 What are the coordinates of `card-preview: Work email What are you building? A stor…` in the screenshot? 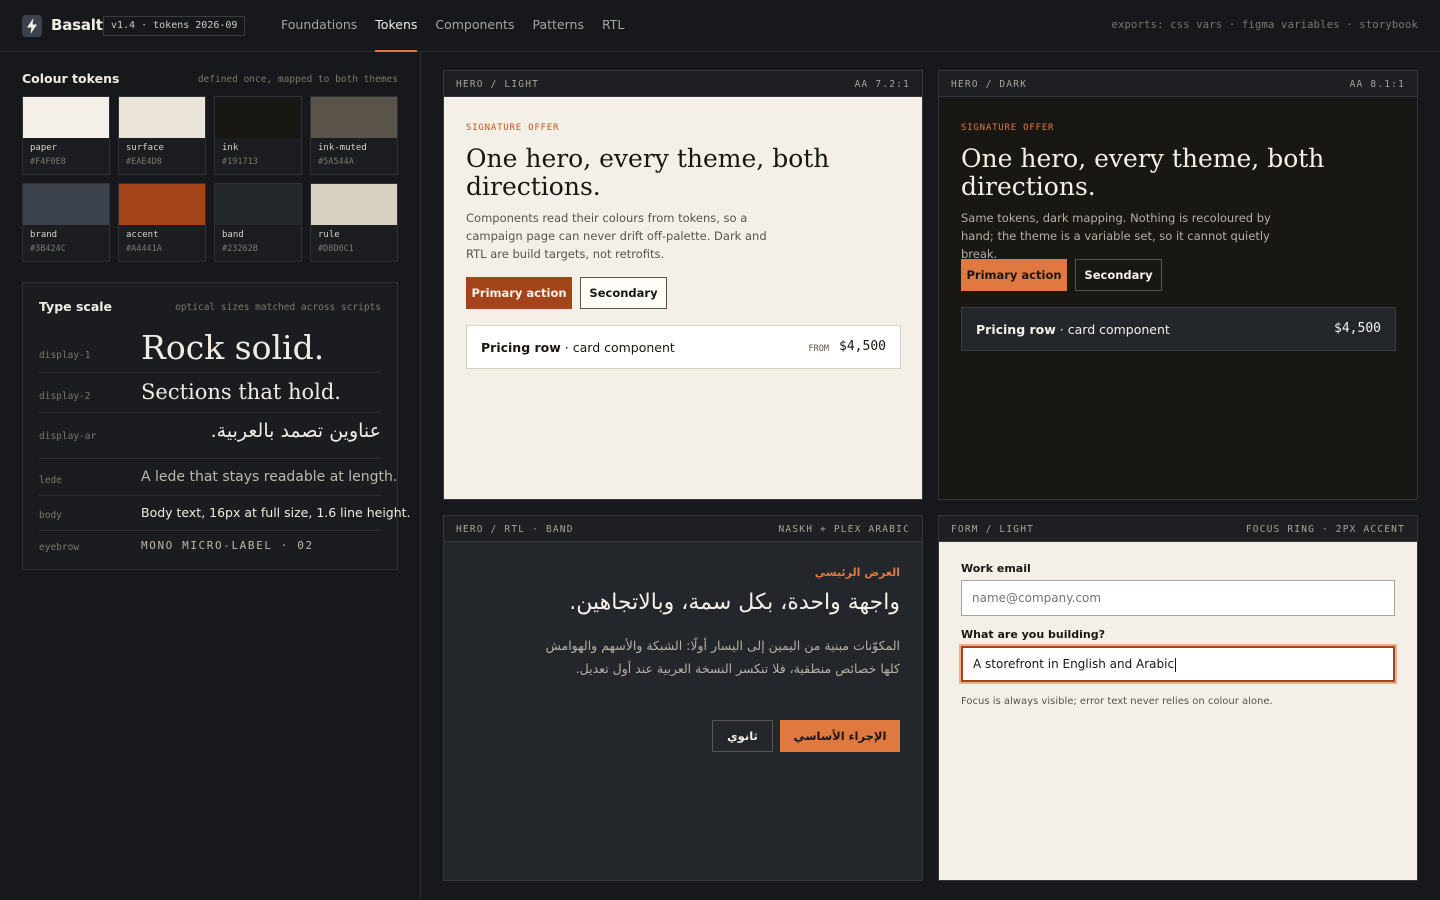 It's located at (1178, 711).